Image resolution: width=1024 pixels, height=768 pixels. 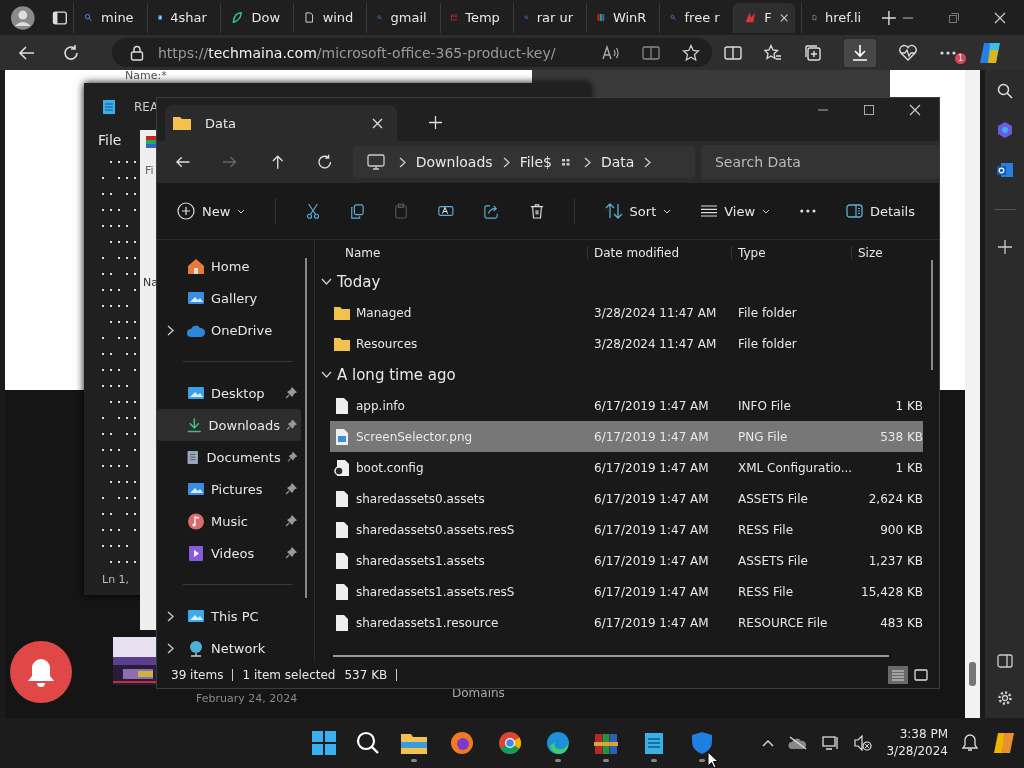 I want to click on outlook-icon, so click(x=1004, y=170).